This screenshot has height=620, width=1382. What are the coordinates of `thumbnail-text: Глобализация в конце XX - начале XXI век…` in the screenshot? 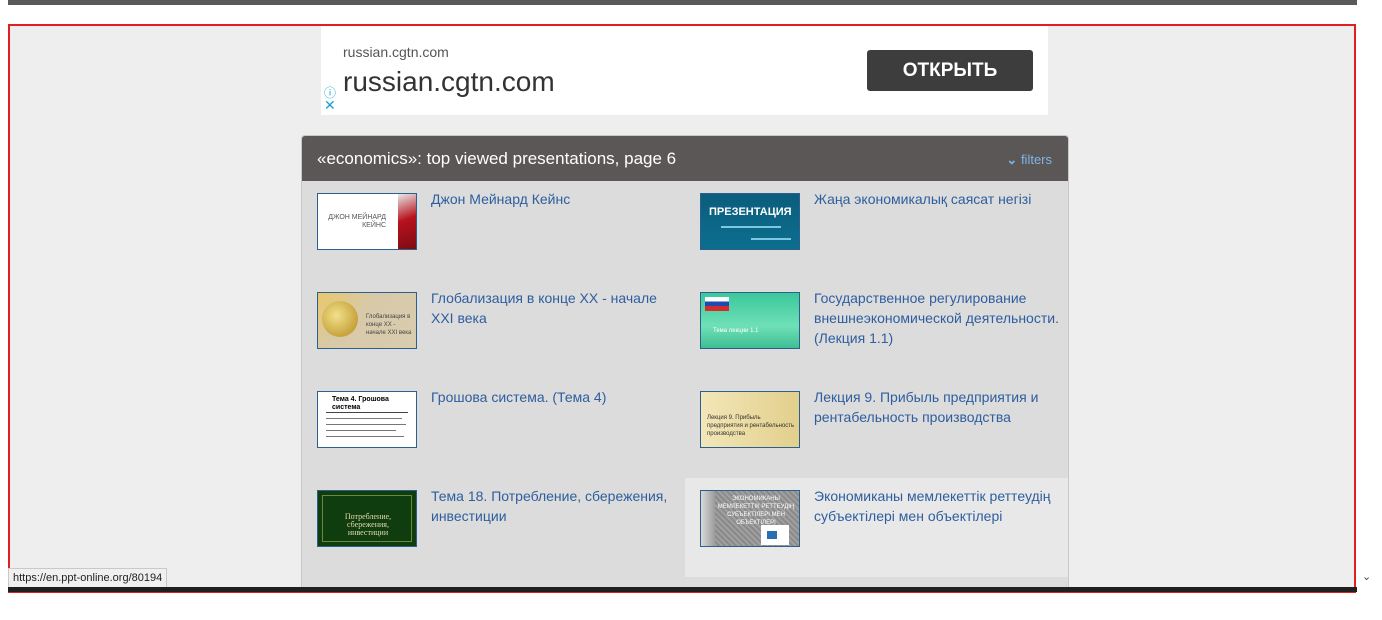 It's located at (389, 325).